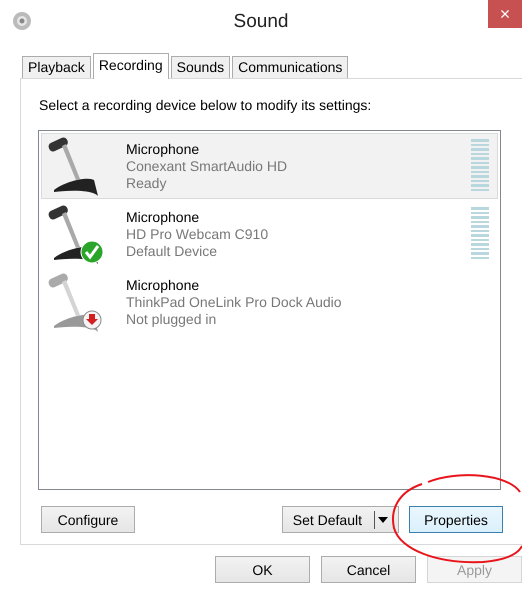 This screenshot has height=591, width=522. I want to click on device-row: Microphone Conexant SmartAudio HD Ready, so click(269, 166).